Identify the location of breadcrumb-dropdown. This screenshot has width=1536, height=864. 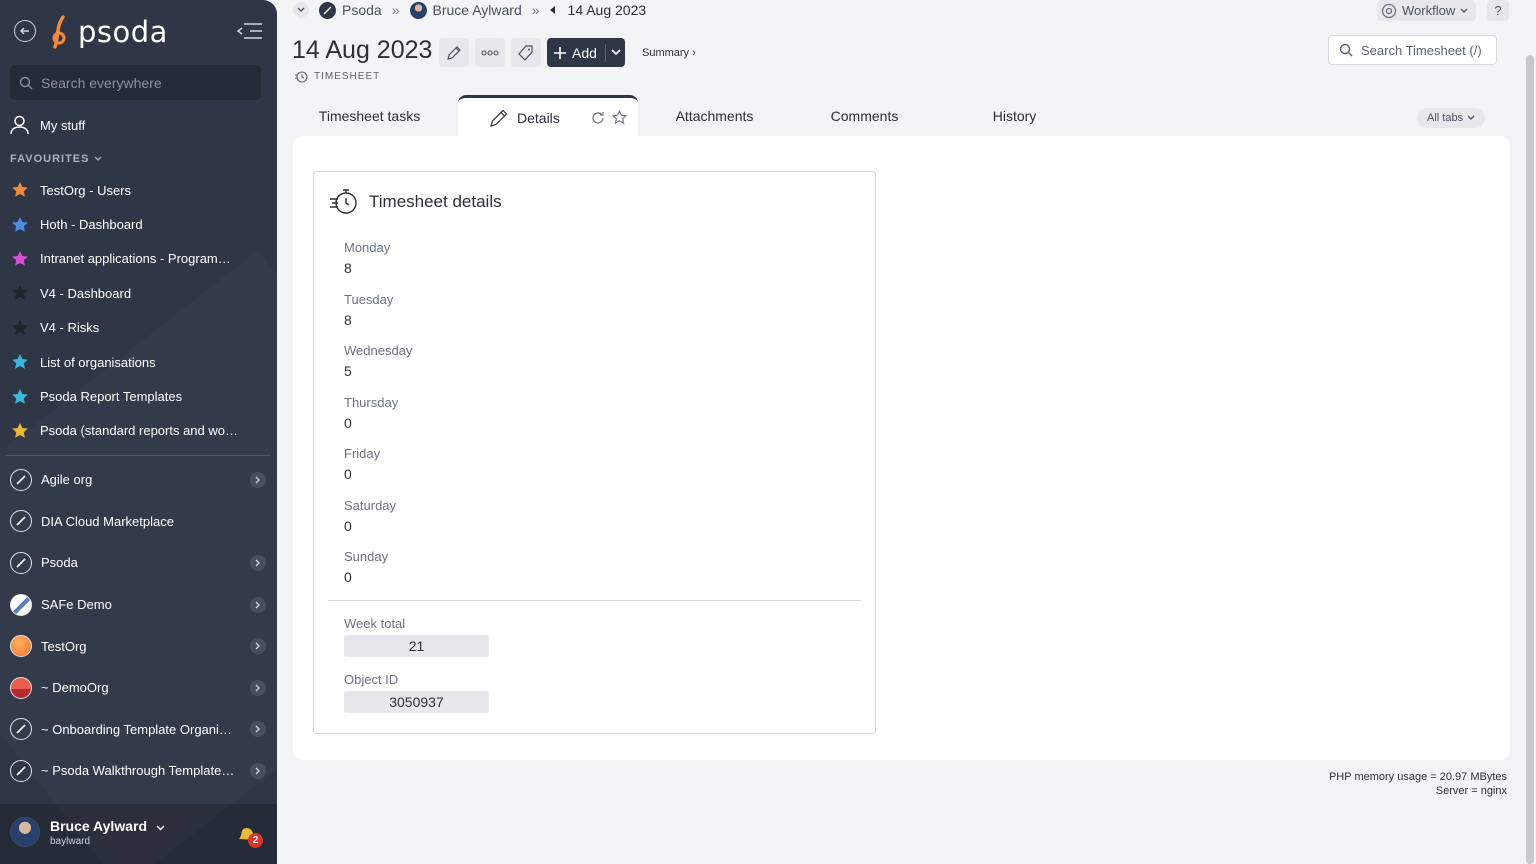
(301, 10).